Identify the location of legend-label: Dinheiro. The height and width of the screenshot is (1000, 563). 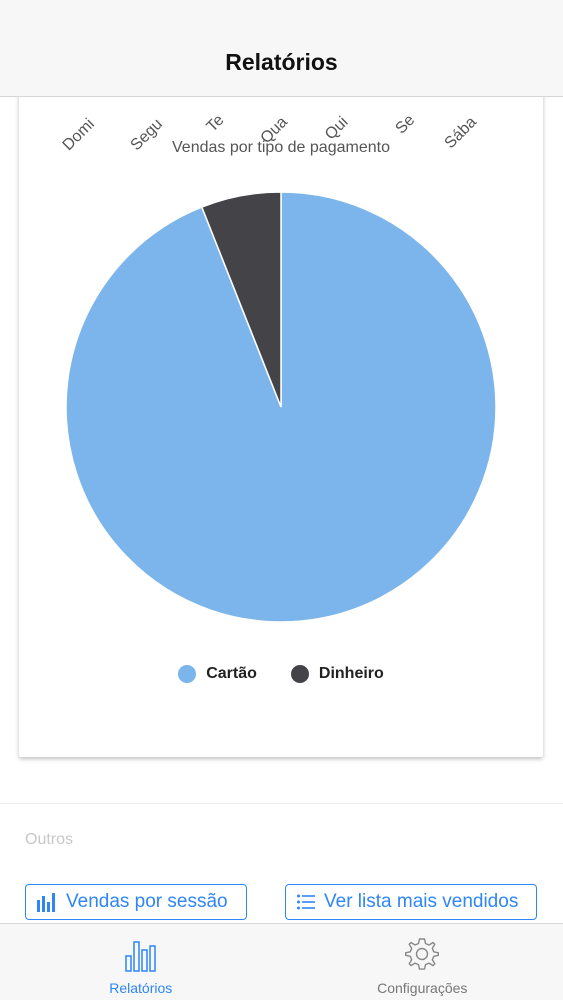
(351, 673).